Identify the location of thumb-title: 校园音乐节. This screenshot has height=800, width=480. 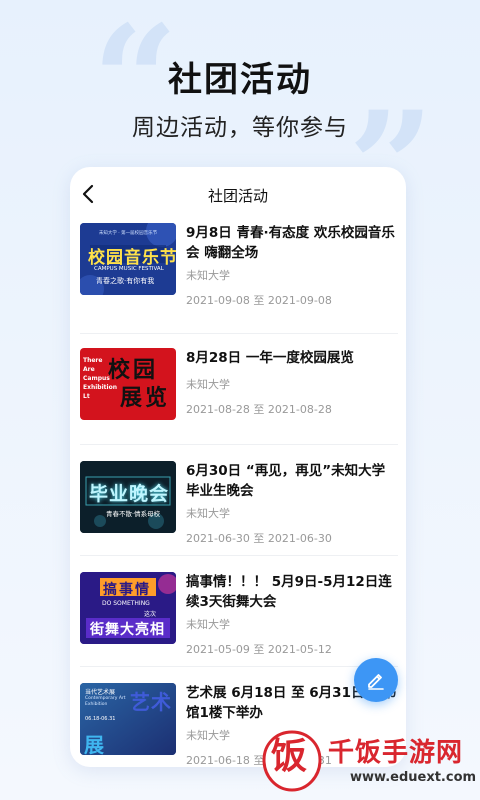
(132, 258).